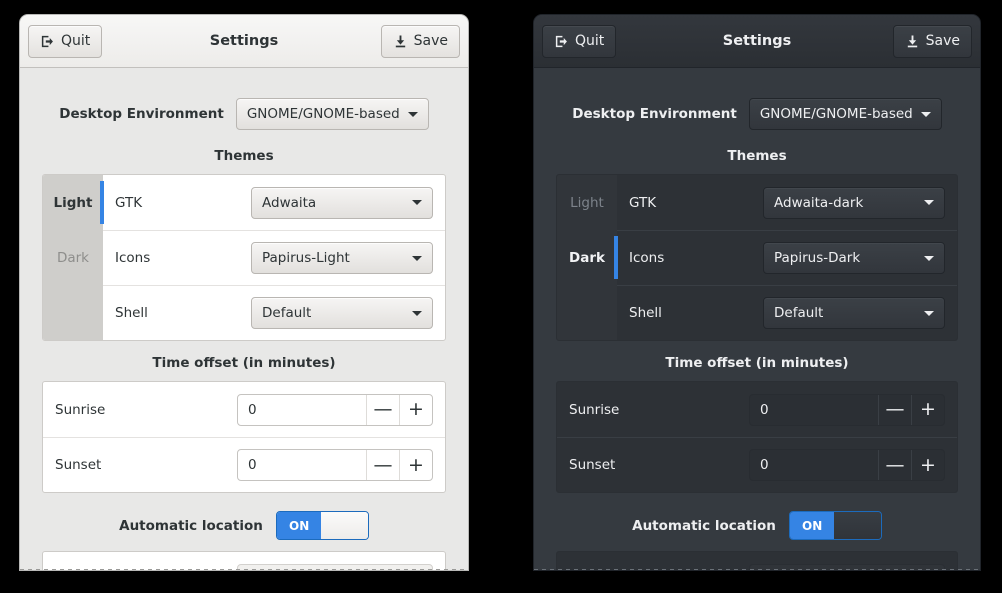  I want to click on theme-variant-sidebar: Light Dark, so click(587, 257).